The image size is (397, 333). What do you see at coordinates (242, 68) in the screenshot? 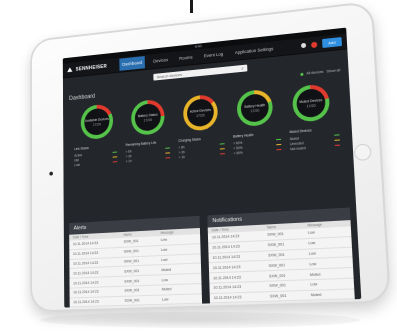
I see `search-icon: ⌕` at bounding box center [242, 68].